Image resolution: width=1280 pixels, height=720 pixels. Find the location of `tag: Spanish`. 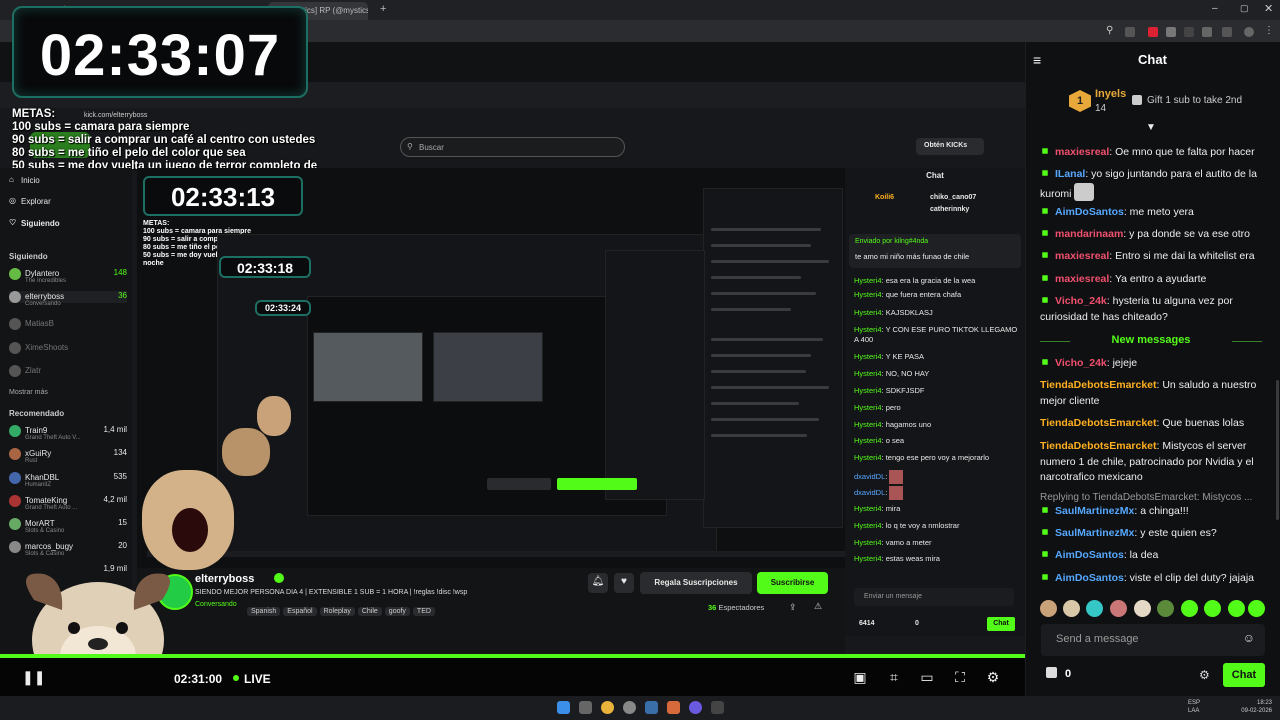

tag: Spanish is located at coordinates (264, 611).